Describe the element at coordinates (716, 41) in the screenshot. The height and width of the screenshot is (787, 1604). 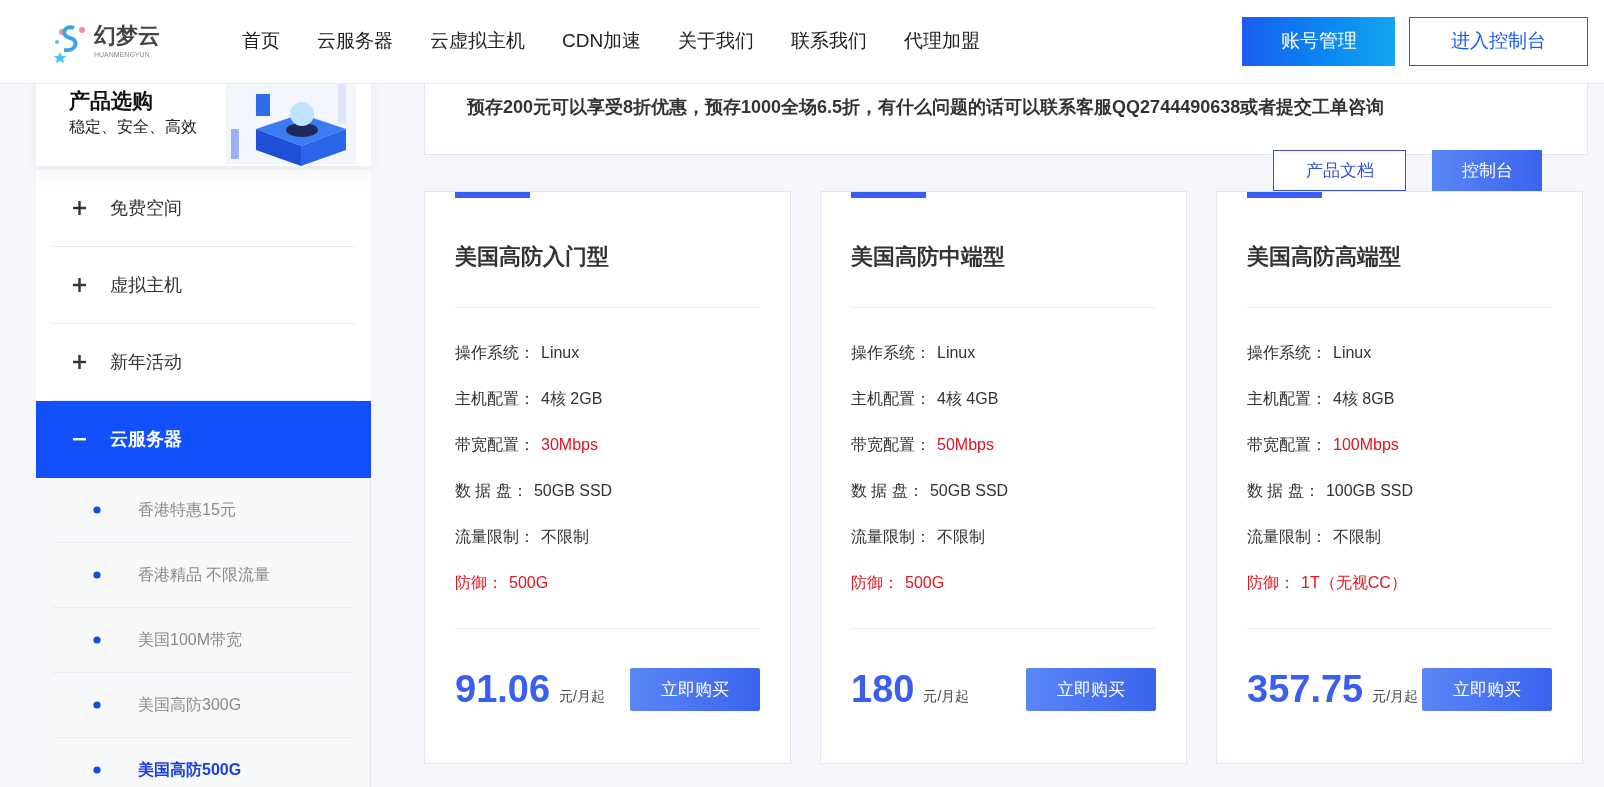
I see `nav-link: 关于我们` at that location.